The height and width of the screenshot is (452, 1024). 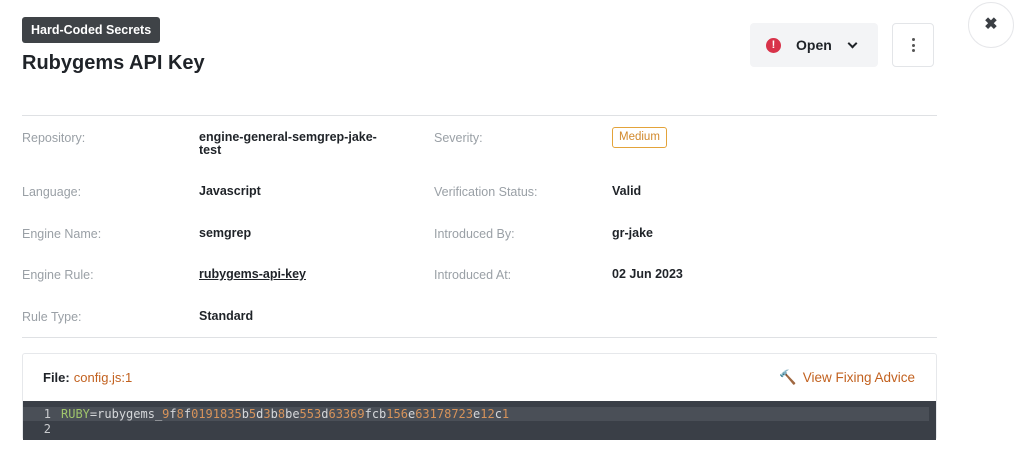 I want to click on close-button: ✖, so click(x=991, y=25).